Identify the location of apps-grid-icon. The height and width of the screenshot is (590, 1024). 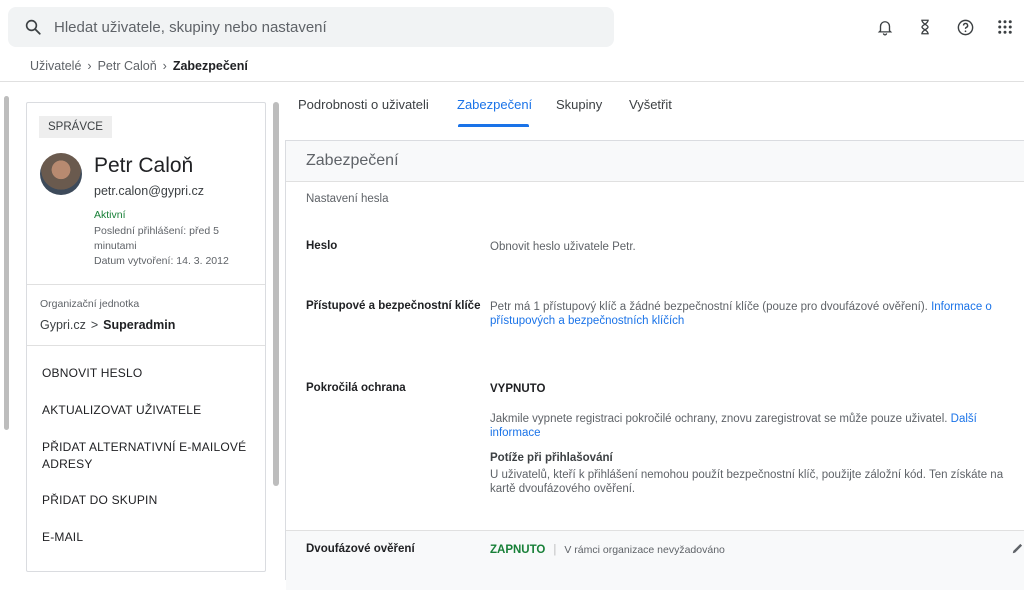
(1005, 27).